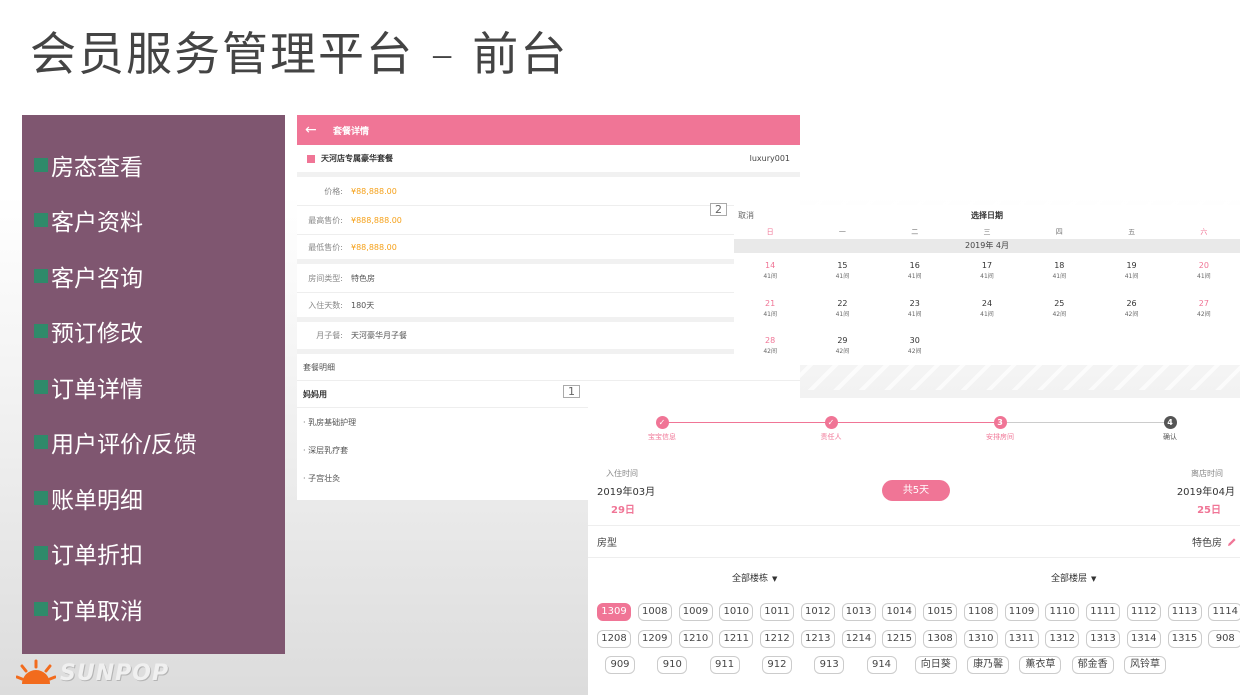 The image size is (1240, 695). What do you see at coordinates (940, 612) in the screenshot?
I see `room-button: 1015` at bounding box center [940, 612].